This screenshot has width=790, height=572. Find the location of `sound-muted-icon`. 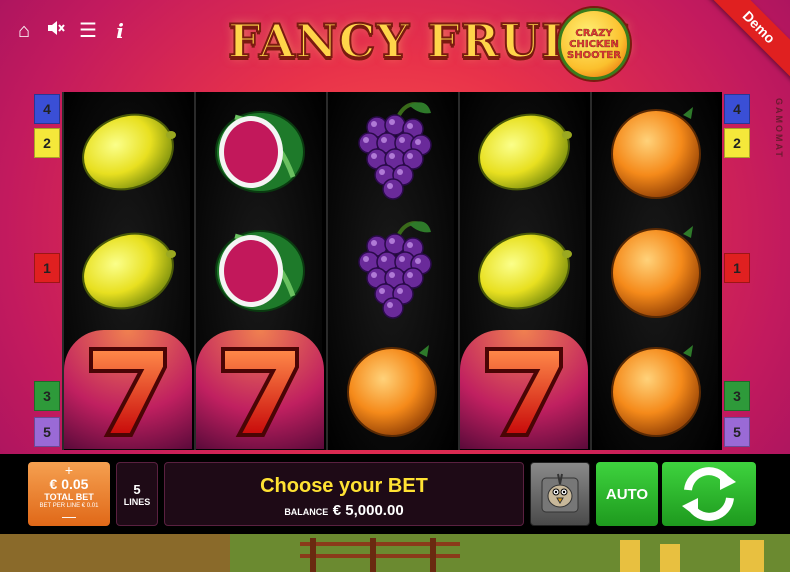

sound-muted-icon is located at coordinates (56, 30).